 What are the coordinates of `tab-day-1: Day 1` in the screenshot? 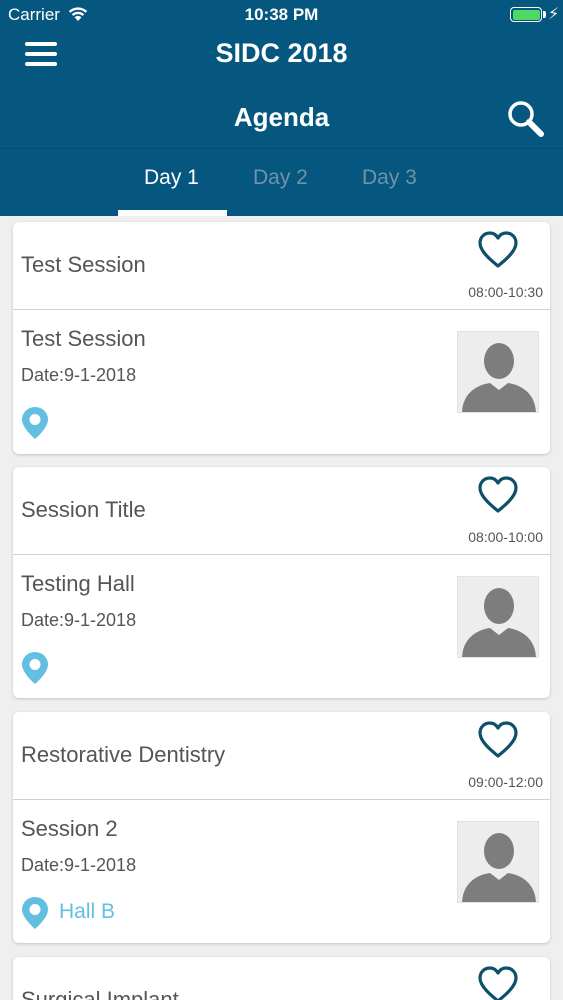 It's located at (171, 178).